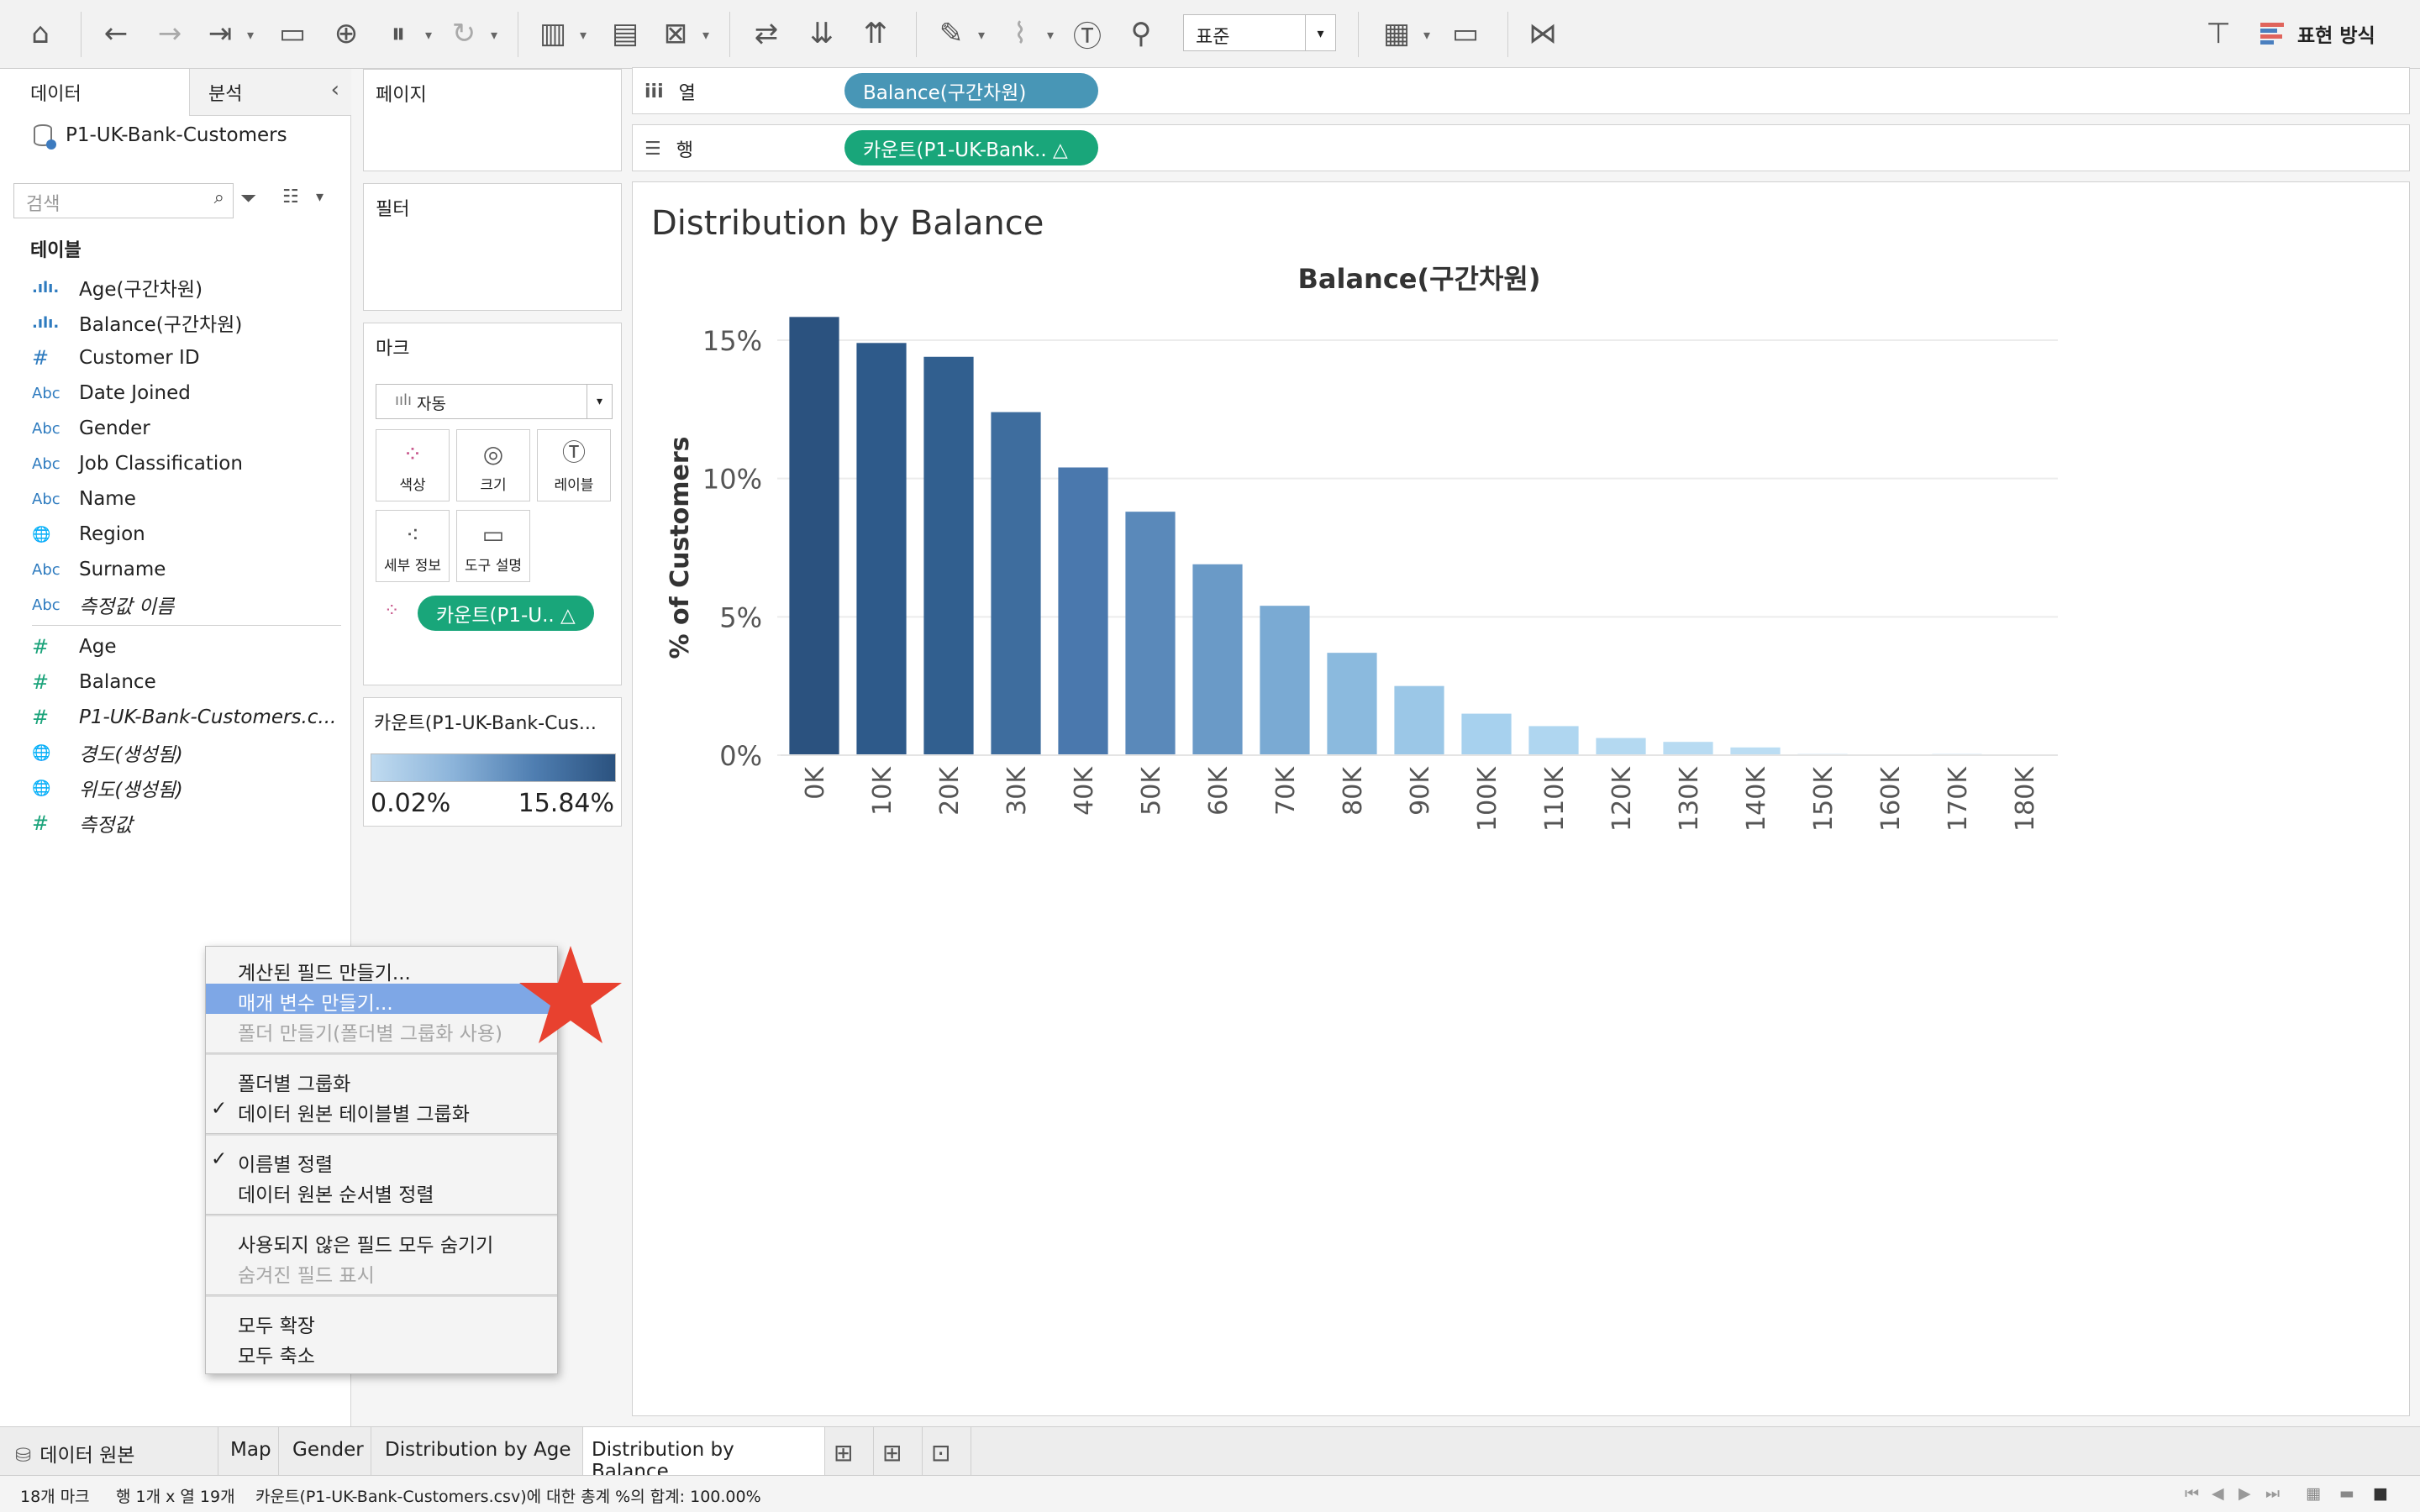 The width and height of the screenshot is (2420, 1512). Describe the element at coordinates (382, 1029) in the screenshot. I see `menu-item-create-folder: 폴더 만들기(폴더별 그룹화 사용)` at that location.